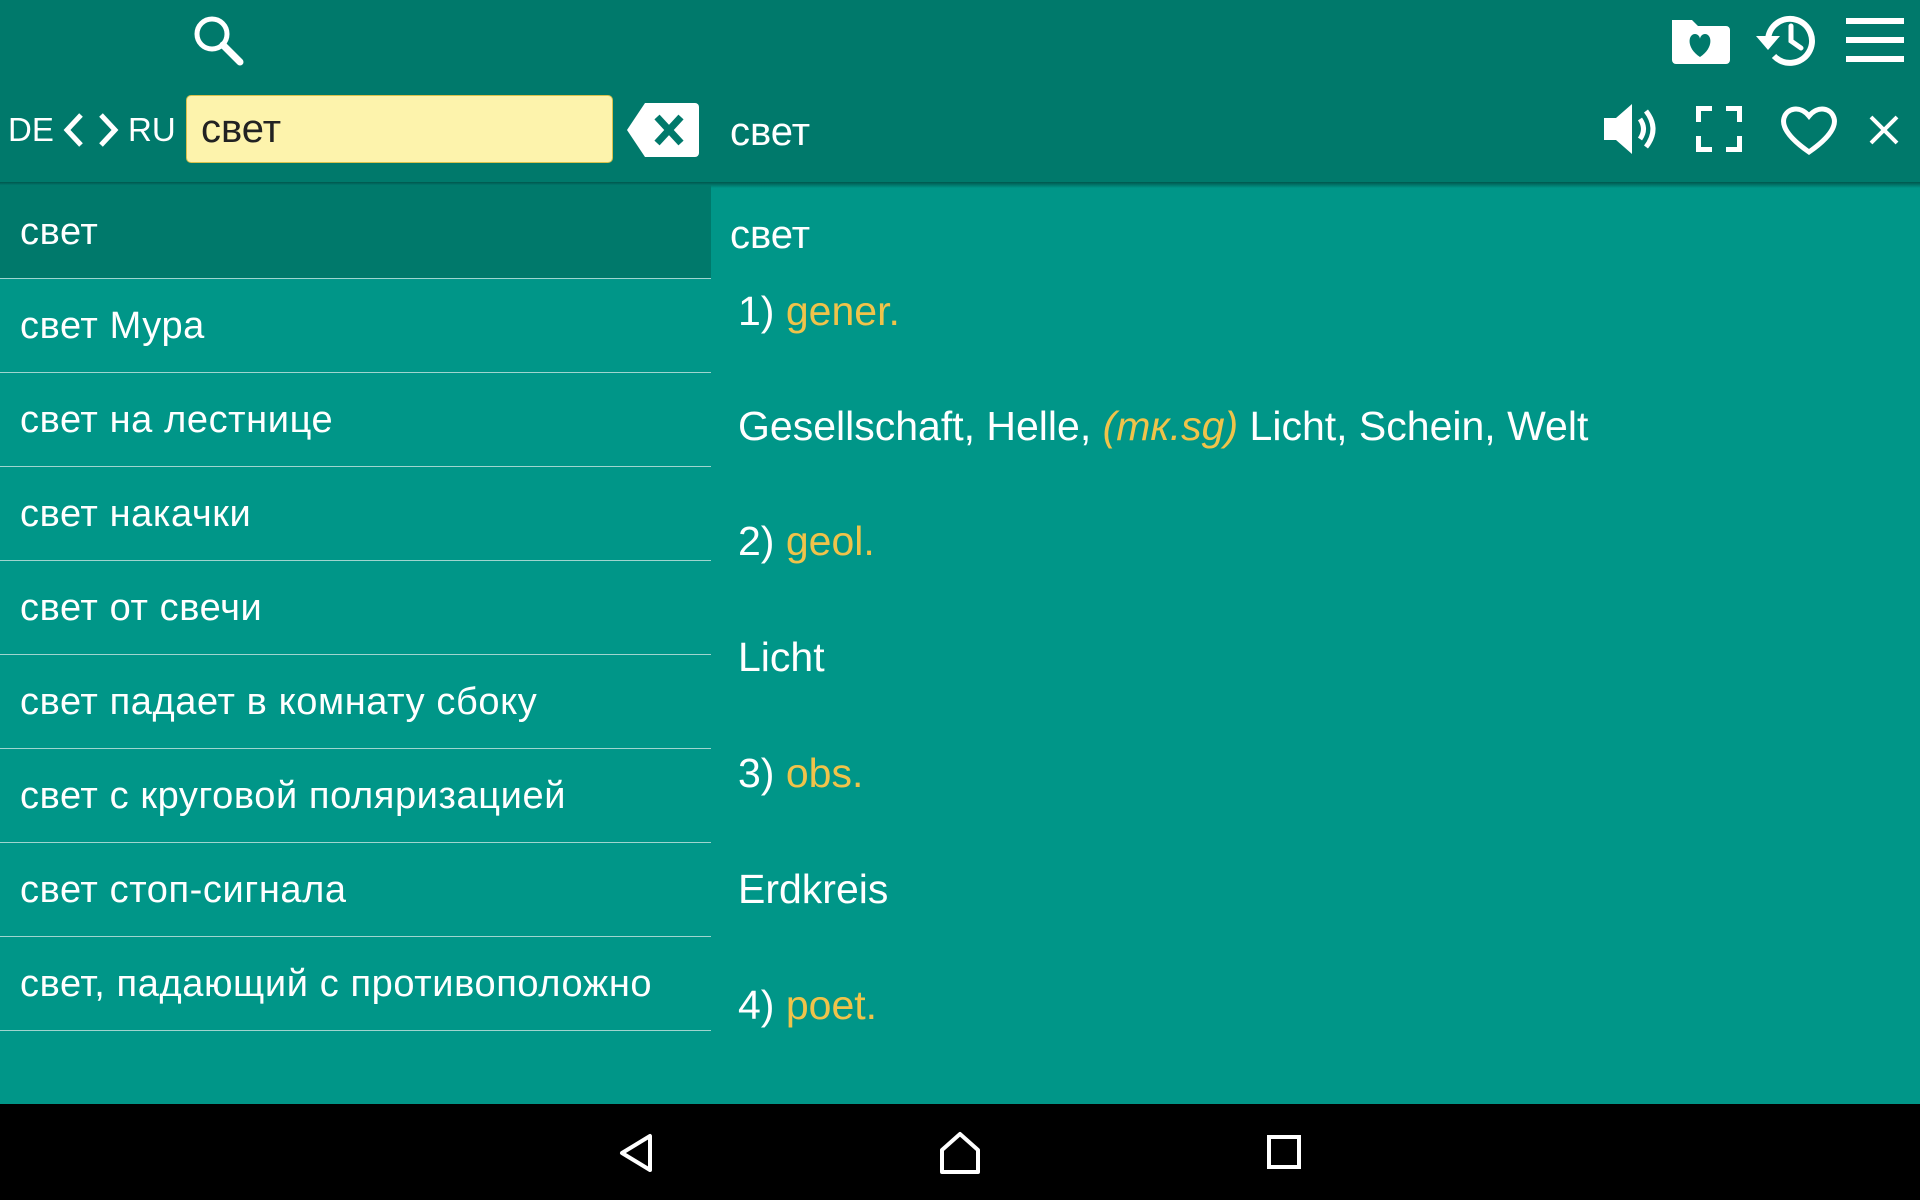 The image size is (1920, 1200). What do you see at coordinates (355, 420) in the screenshot?
I see `list-item: свет на лестнице` at bounding box center [355, 420].